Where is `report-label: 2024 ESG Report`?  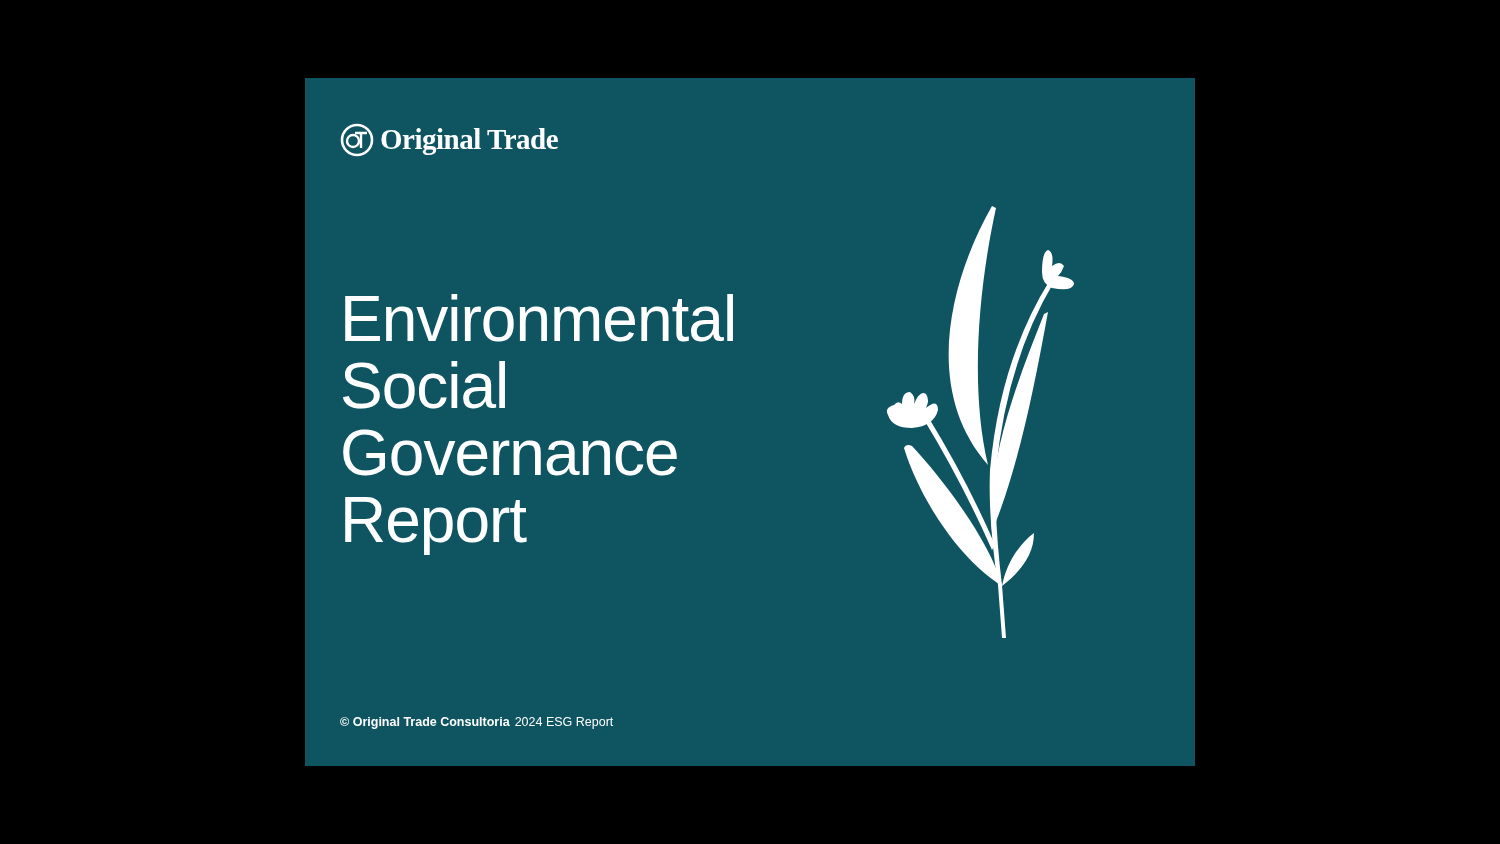
report-label: 2024 ESG Report is located at coordinates (564, 723).